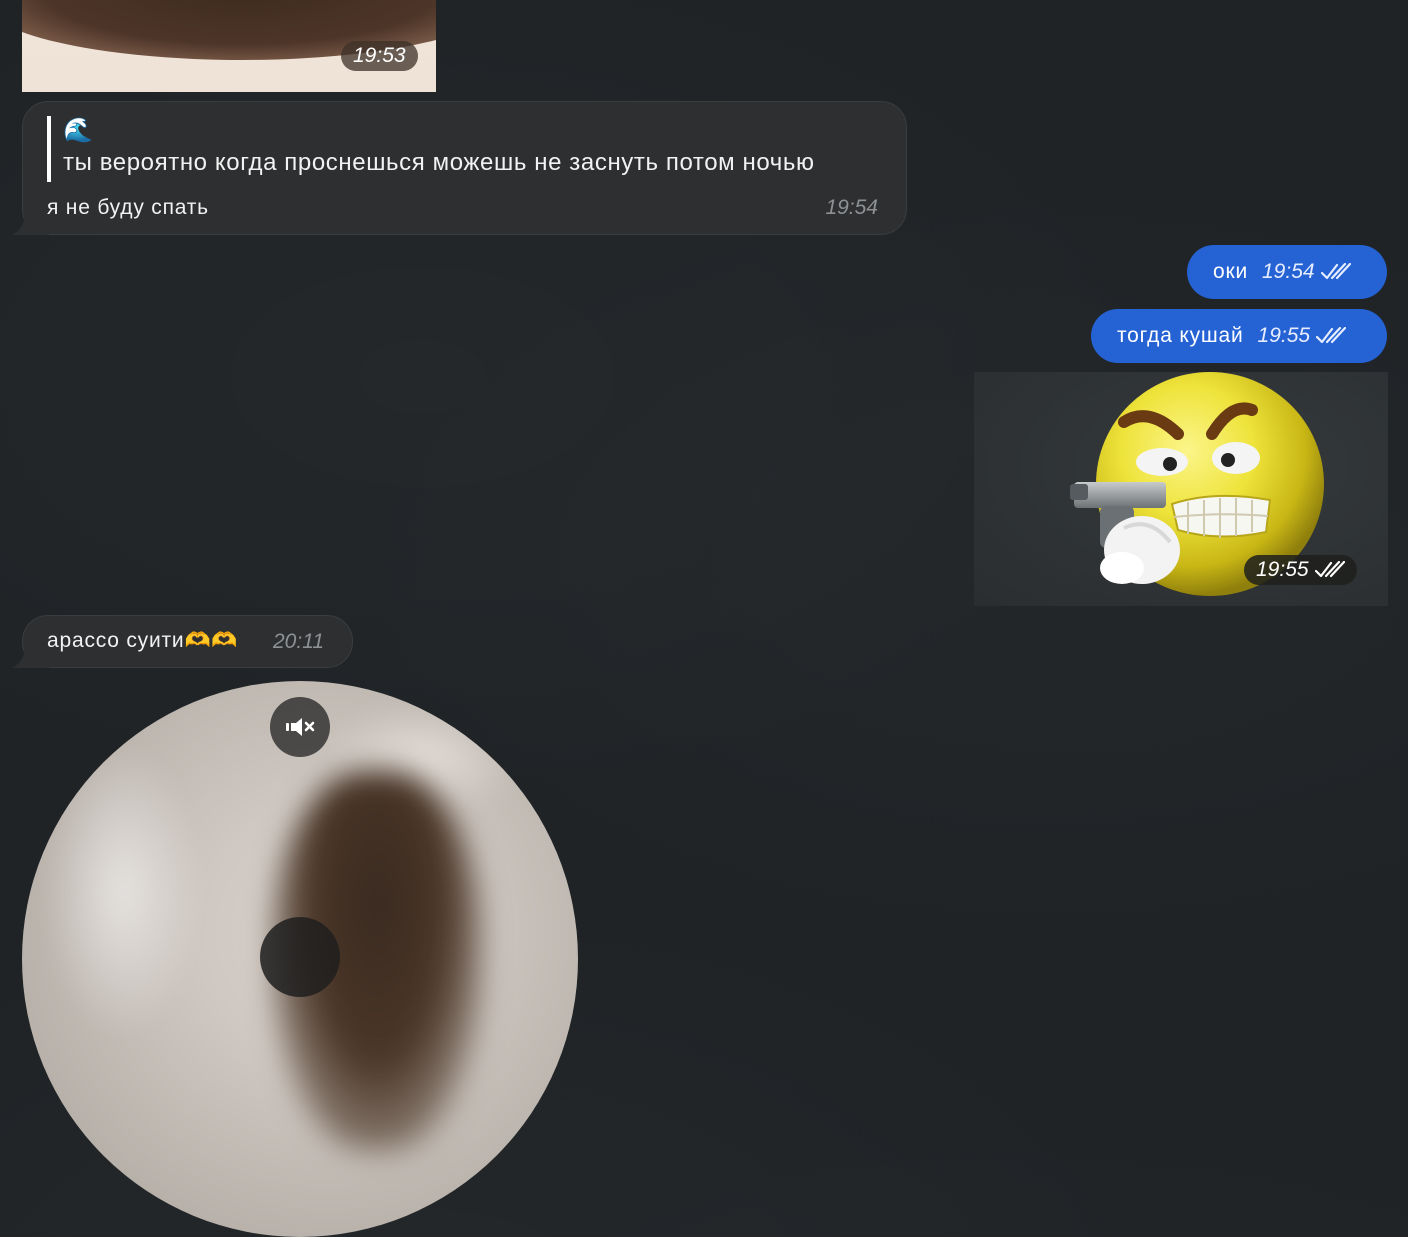  What do you see at coordinates (1180, 335) in the screenshot?
I see `message-text: тогда кушай` at bounding box center [1180, 335].